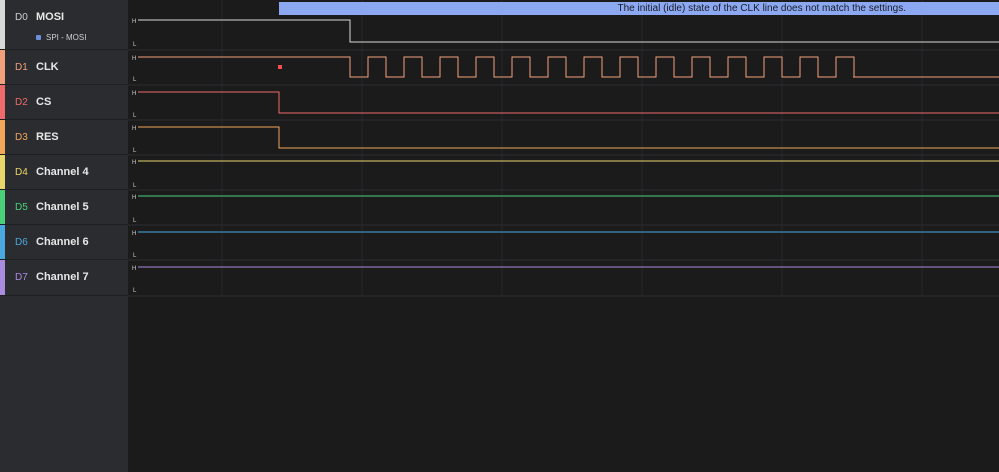 This screenshot has height=472, width=999. Describe the element at coordinates (64, 67) in the screenshot. I see `channel-row-d1: D1 CLK` at that location.